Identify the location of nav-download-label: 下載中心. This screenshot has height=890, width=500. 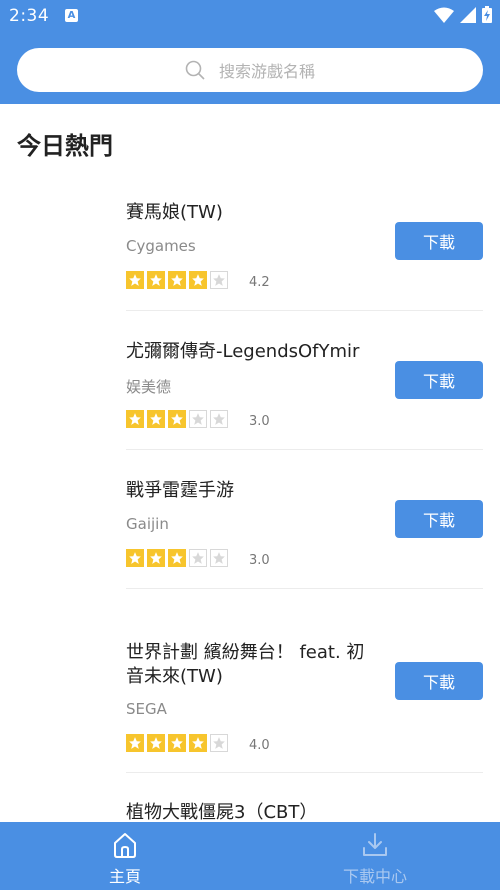
(374, 876).